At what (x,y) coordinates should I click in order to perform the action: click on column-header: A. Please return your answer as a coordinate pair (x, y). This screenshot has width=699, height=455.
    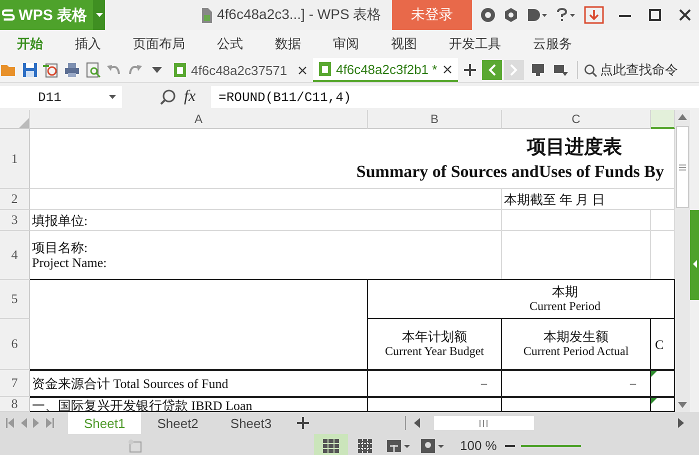
    Looking at the image, I should click on (199, 119).